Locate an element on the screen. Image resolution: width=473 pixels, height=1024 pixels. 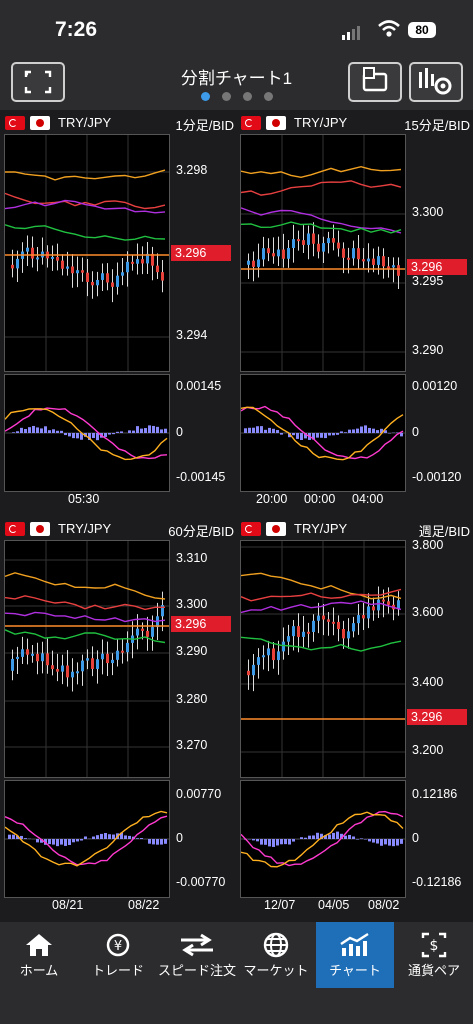
chart-settings-icon is located at coordinates (435, 81).